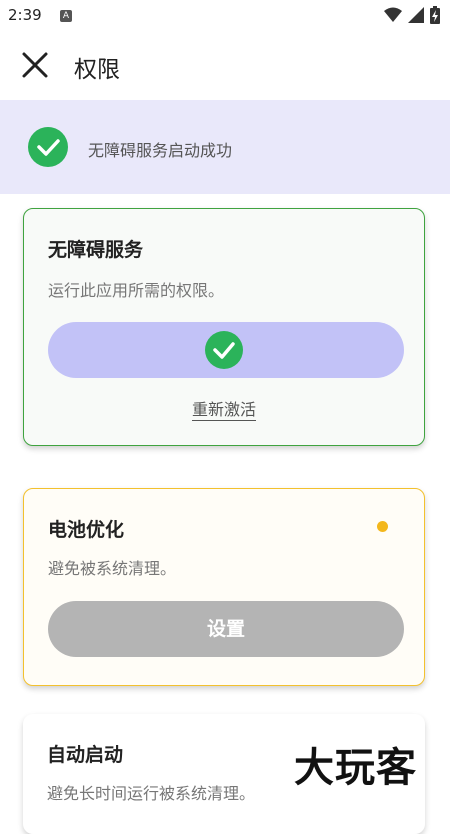 This screenshot has width=450, height=834. What do you see at coordinates (96, 250) in the screenshot?
I see `card-title: 无障碍服务` at bounding box center [96, 250].